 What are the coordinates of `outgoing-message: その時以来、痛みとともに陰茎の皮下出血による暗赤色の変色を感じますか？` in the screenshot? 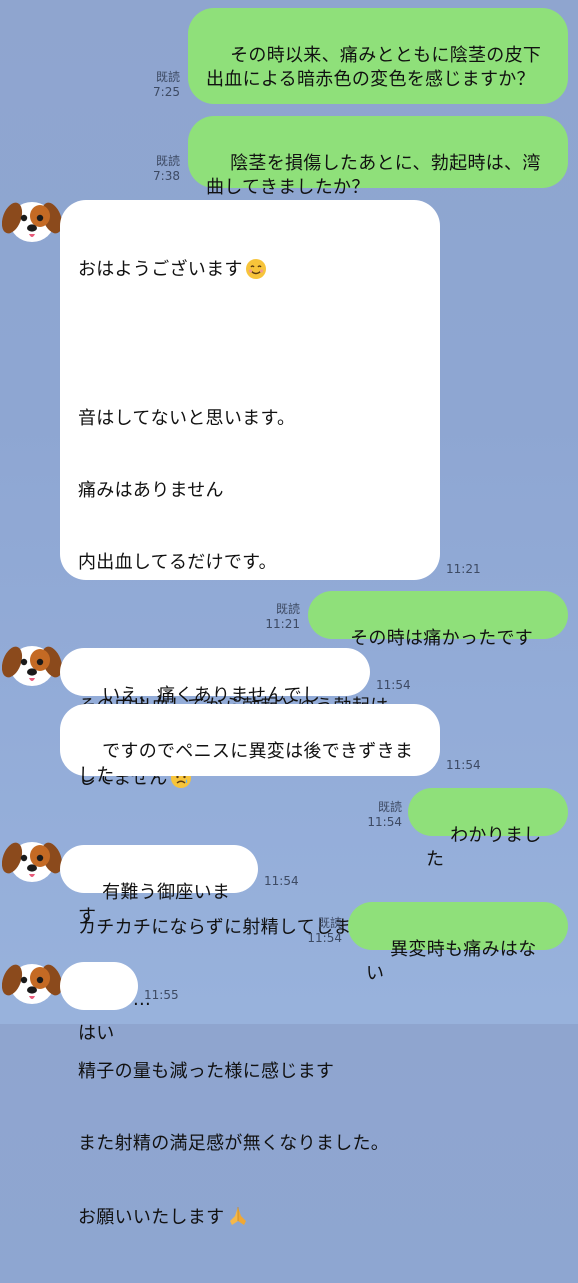 It's located at (378, 56).